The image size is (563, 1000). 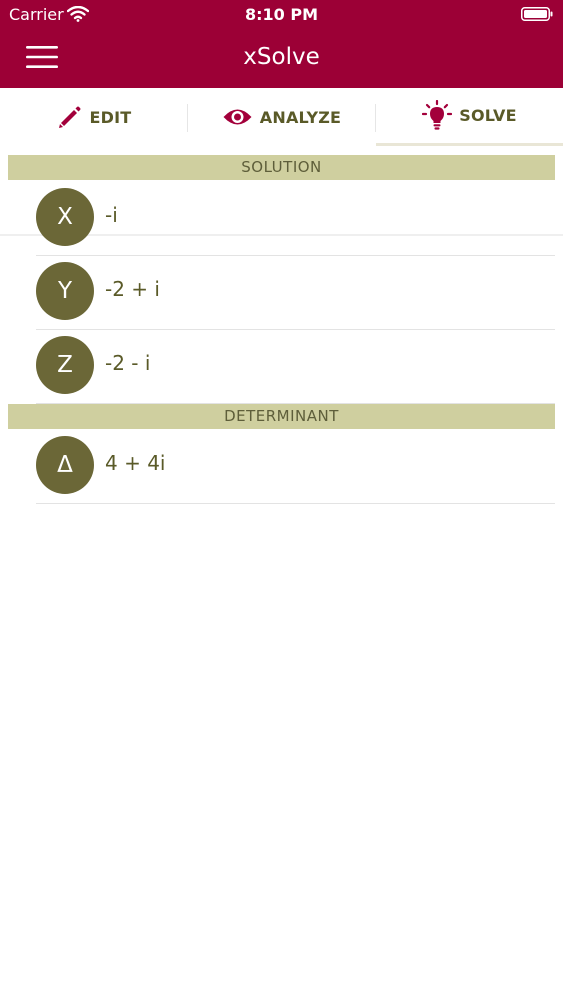 What do you see at coordinates (42, 57) in the screenshot?
I see `menu-icon` at bounding box center [42, 57].